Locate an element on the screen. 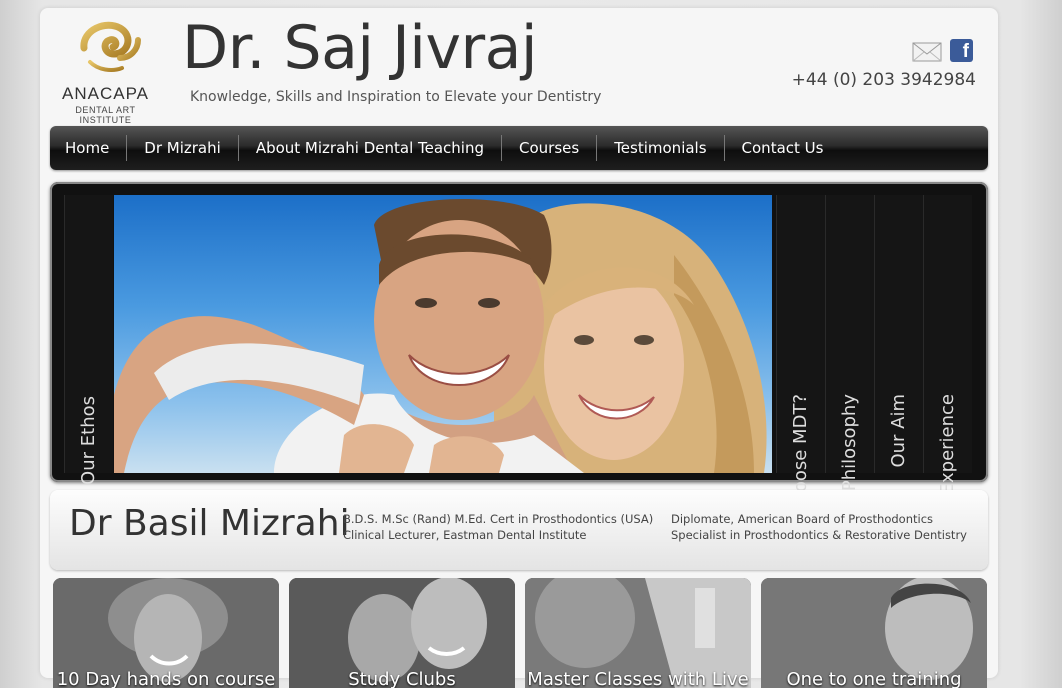  tile-label: Study Clubs is located at coordinates (402, 678).